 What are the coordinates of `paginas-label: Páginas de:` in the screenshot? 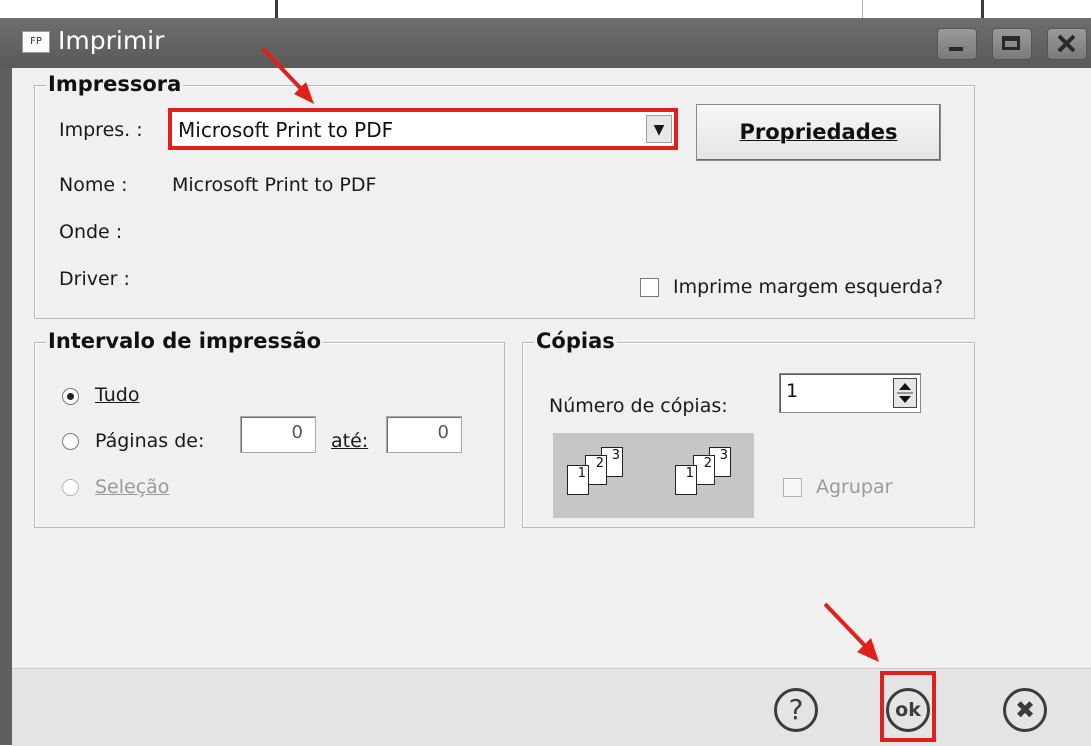 It's located at (149, 441).